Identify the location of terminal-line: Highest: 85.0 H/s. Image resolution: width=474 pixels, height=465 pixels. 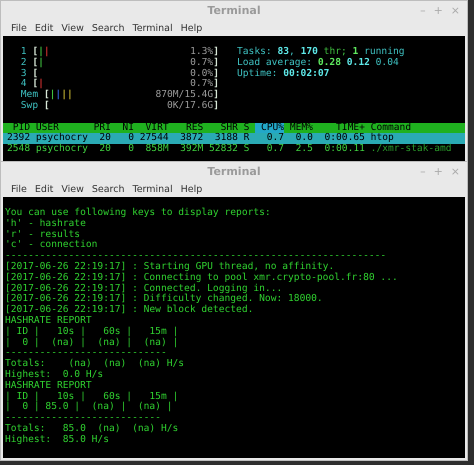
(57, 440).